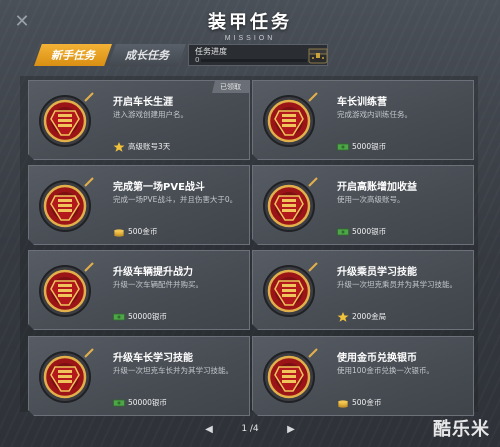 The image size is (500, 447). What do you see at coordinates (149, 146) in the screenshot?
I see `reward-amount: 高级账号3天` at bounding box center [149, 146].